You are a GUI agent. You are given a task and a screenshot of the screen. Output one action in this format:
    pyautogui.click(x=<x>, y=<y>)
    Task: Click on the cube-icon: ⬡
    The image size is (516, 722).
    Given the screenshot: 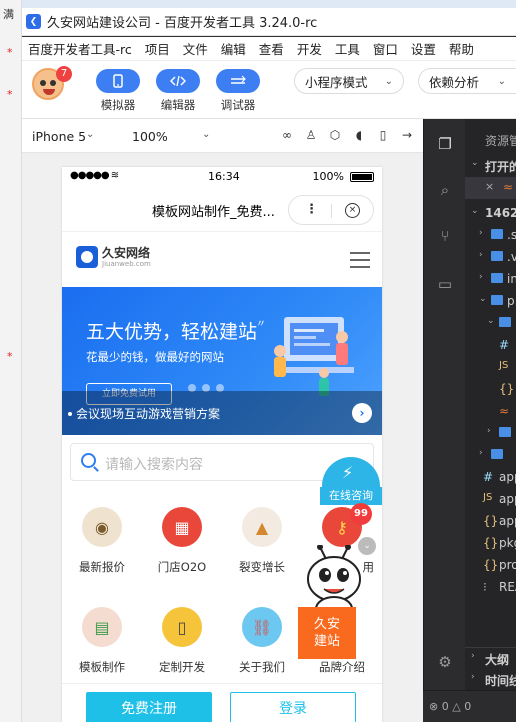 What is the action you would take?
    pyautogui.click(x=335, y=135)
    